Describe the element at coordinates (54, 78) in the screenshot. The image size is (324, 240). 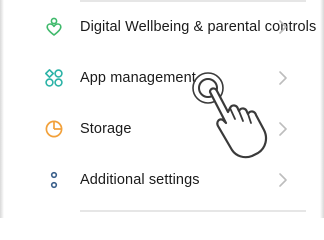
I see `app-management-icon` at that location.